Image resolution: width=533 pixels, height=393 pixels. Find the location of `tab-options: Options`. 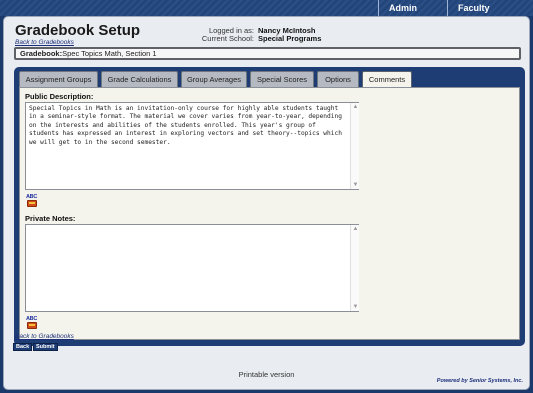

tab-options: Options is located at coordinates (338, 79).